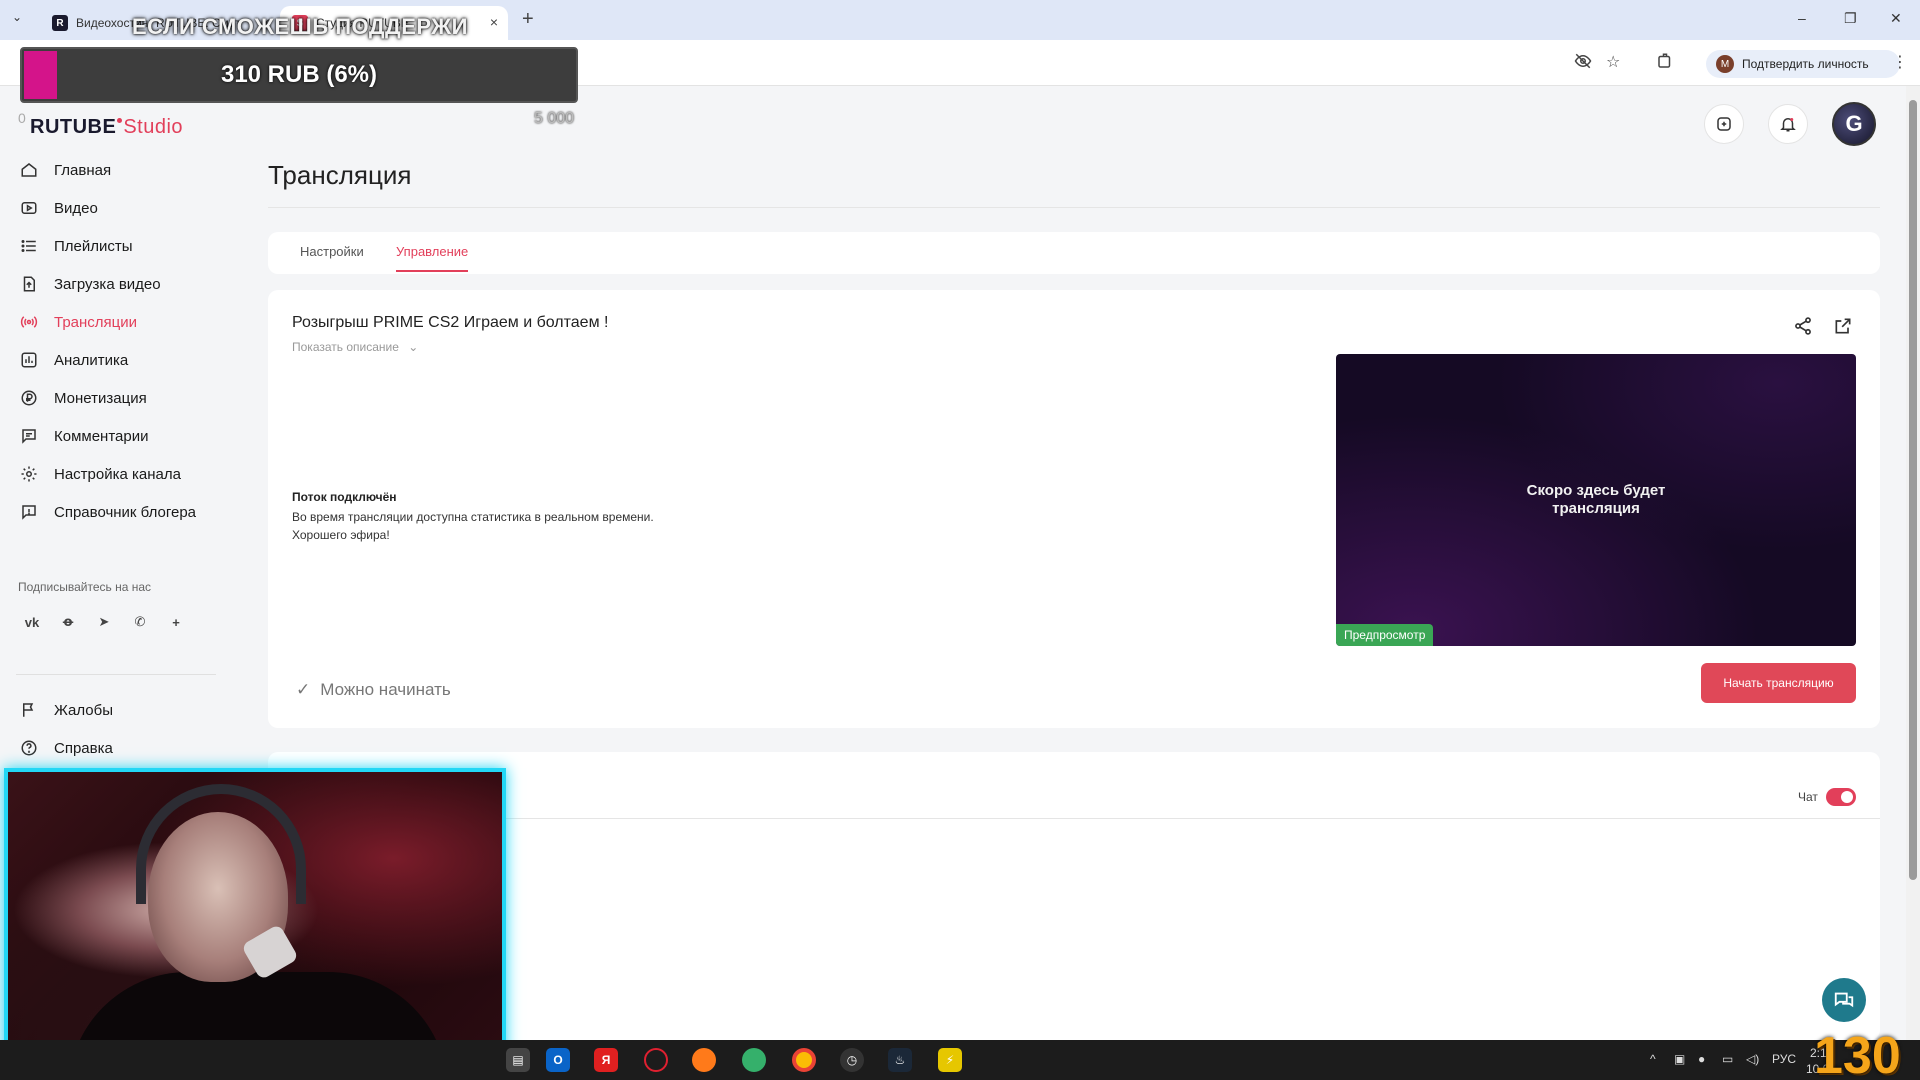  I want to click on preview-badge: Предпросмотр, so click(1385, 635).